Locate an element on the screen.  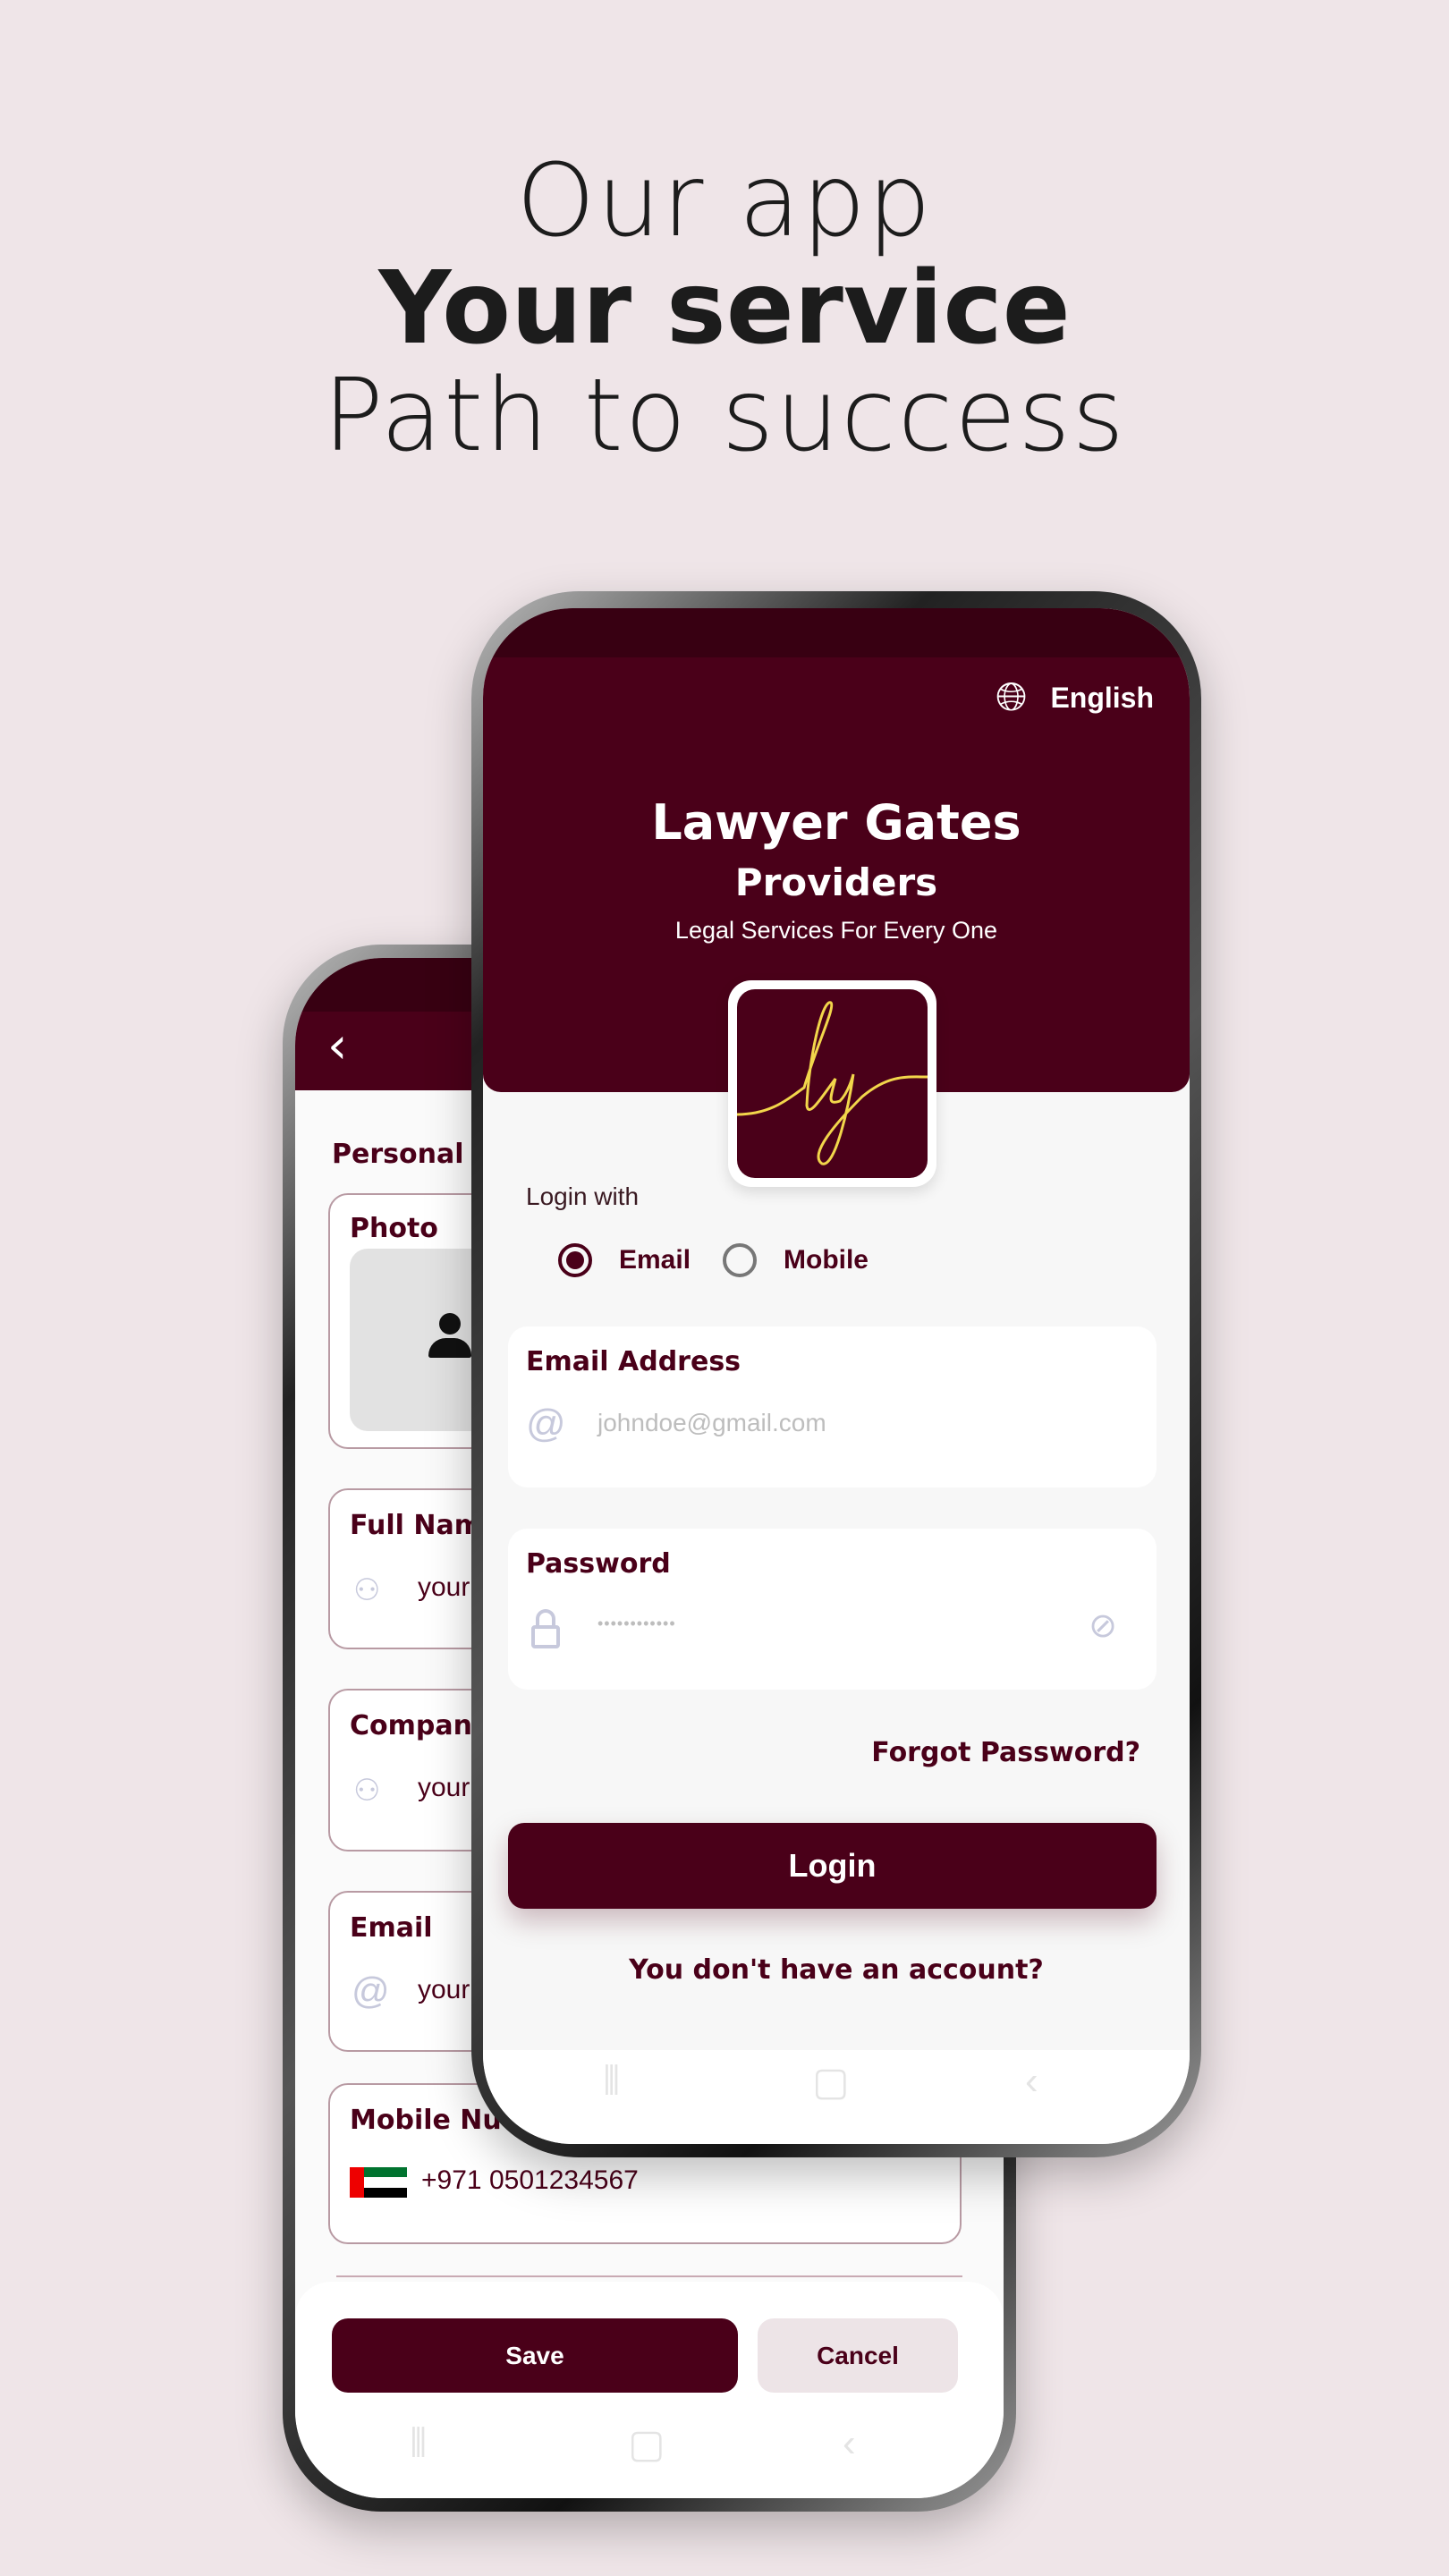
email-label: Email Address is located at coordinates (633, 1361).